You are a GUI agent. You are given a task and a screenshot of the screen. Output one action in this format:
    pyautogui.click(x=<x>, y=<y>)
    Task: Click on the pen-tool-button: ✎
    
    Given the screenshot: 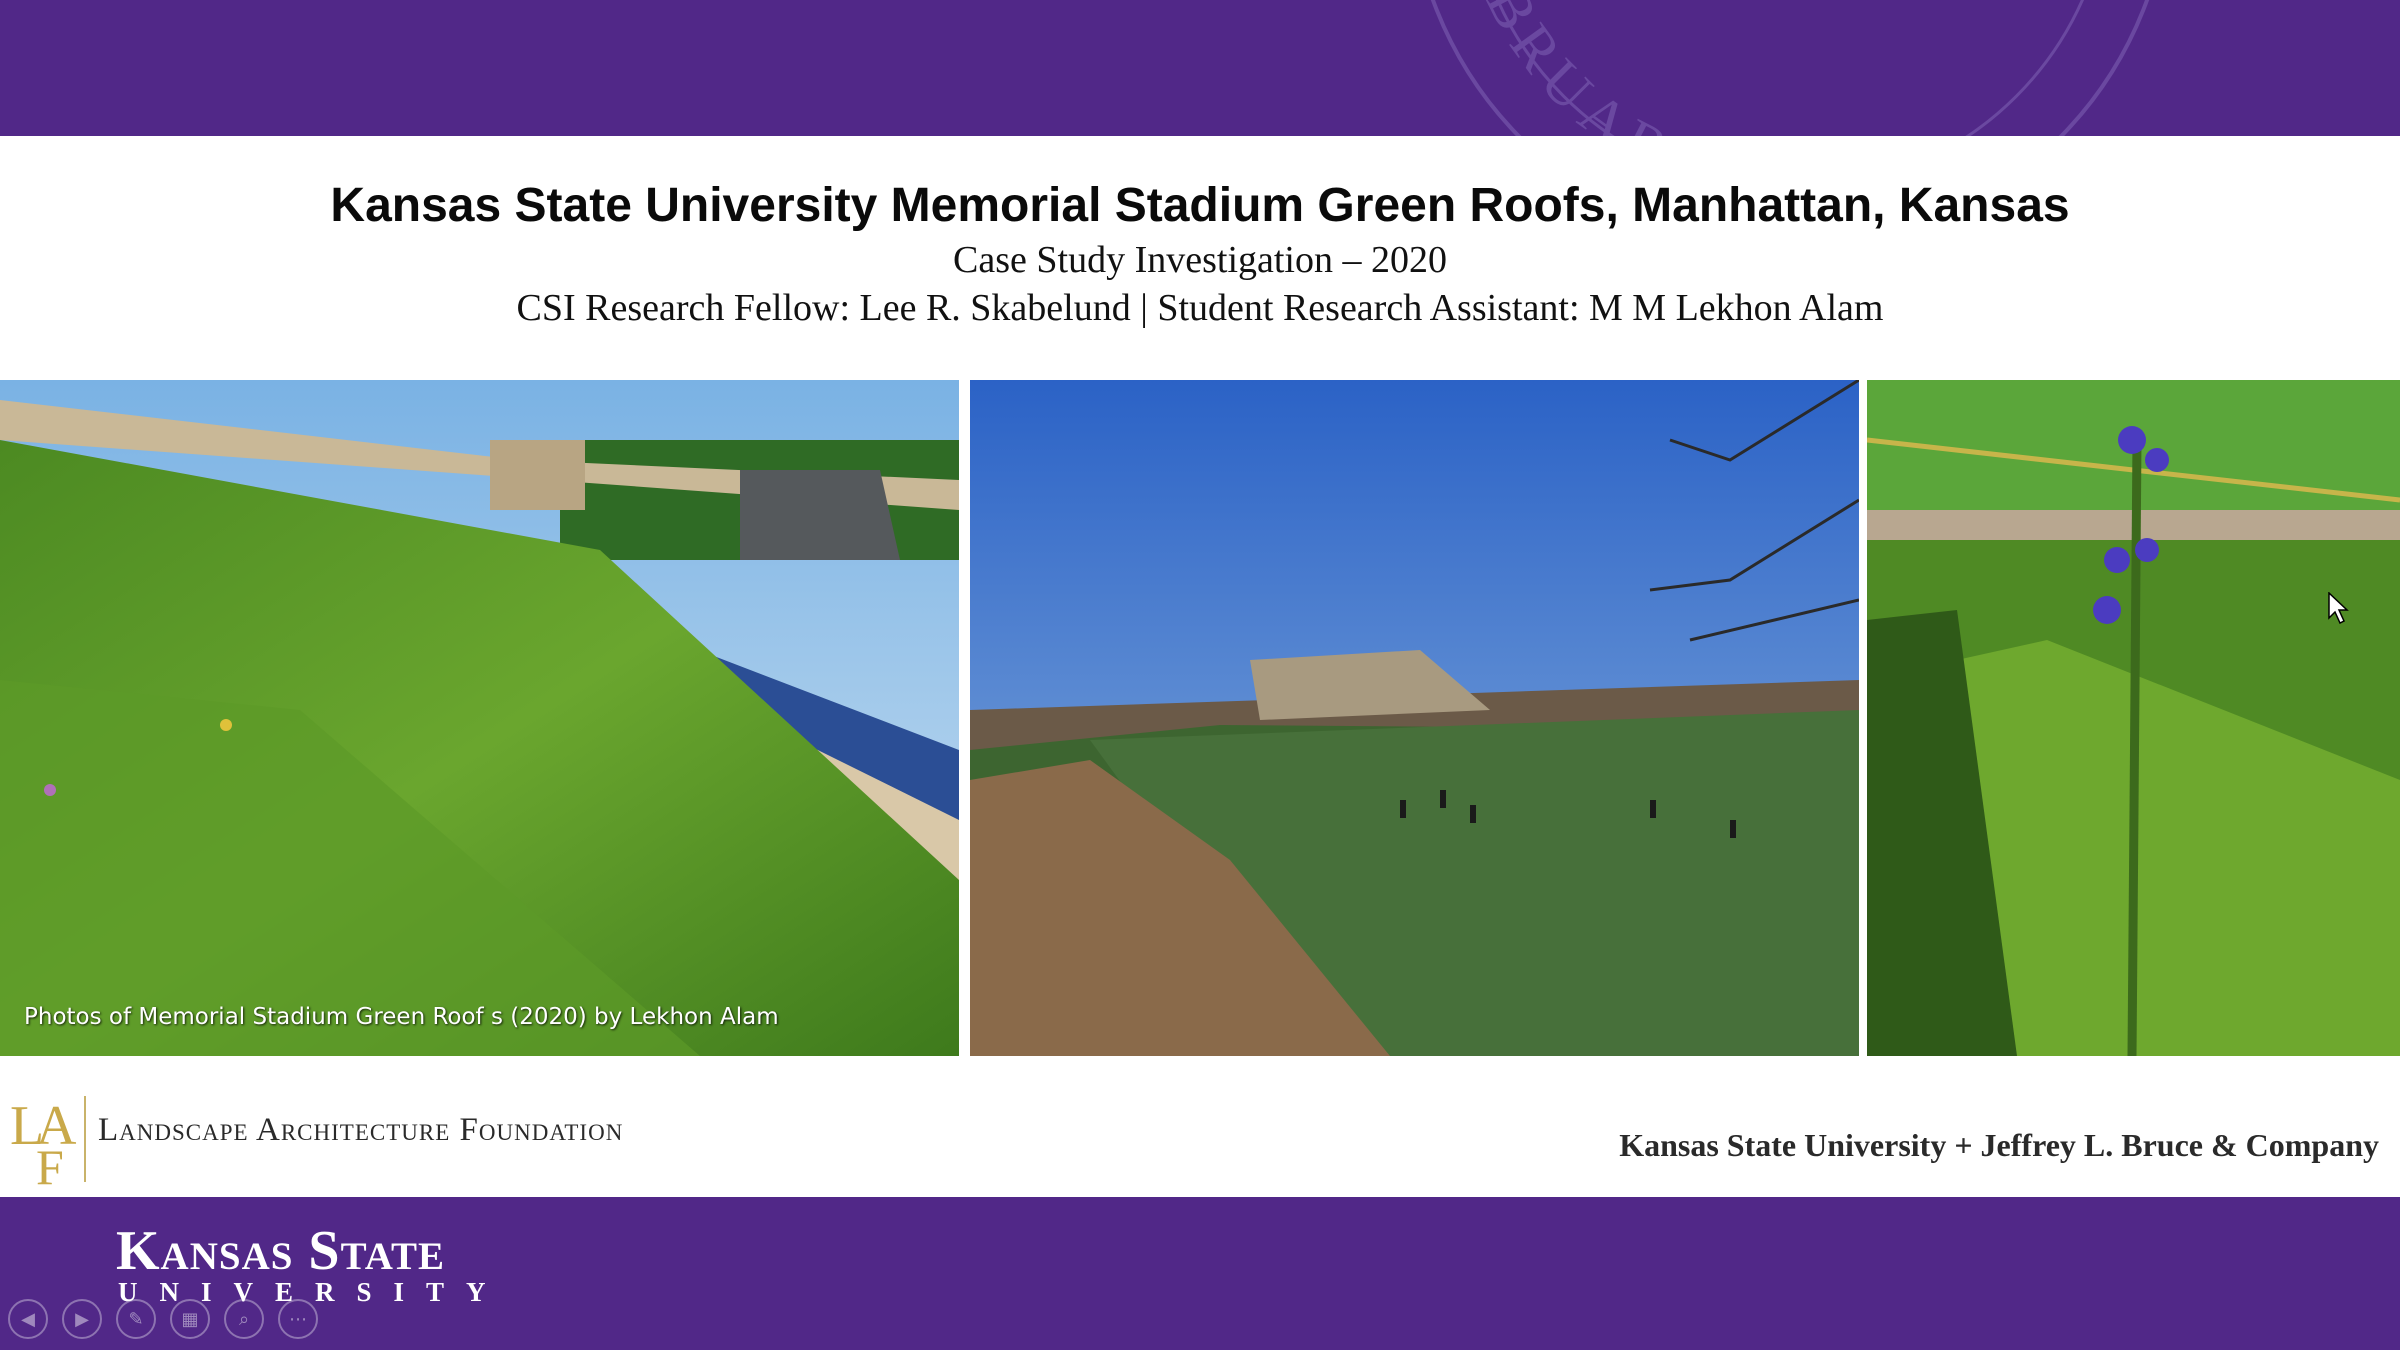 What is the action you would take?
    pyautogui.click(x=136, y=1319)
    